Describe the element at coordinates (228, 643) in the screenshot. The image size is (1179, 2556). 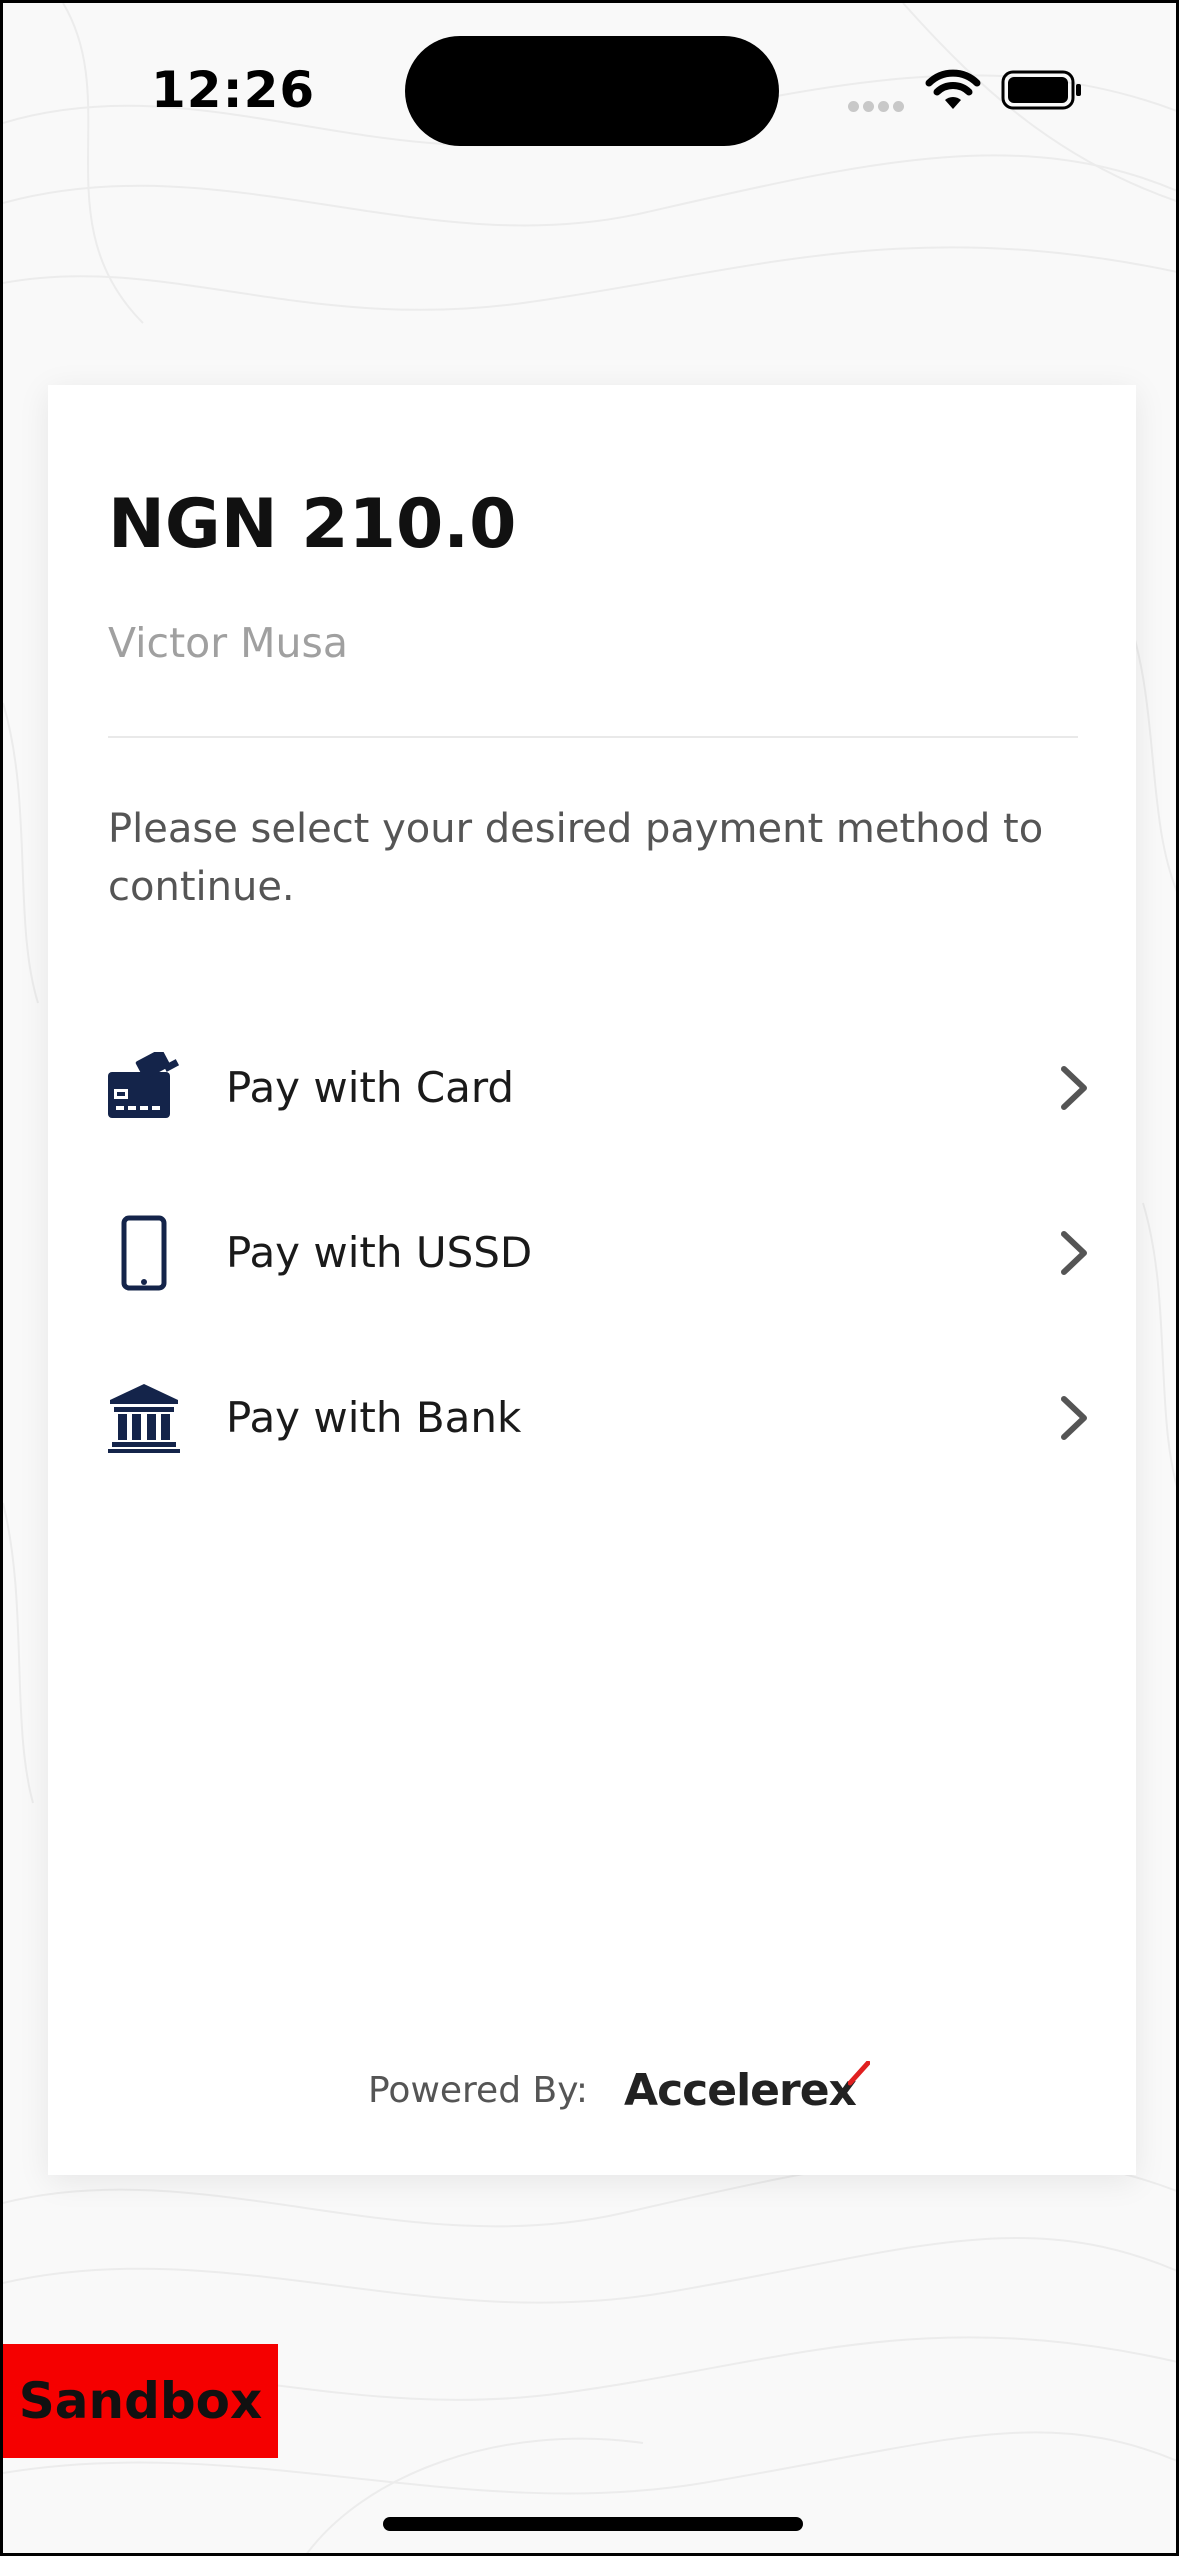
I see `payer-name: Victor Musa` at that location.